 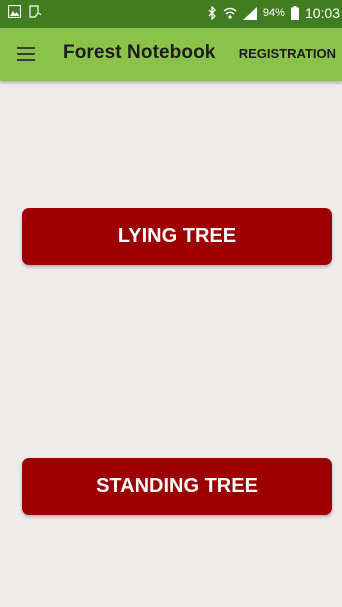 What do you see at coordinates (35, 11) in the screenshot?
I see `notification-icon` at bounding box center [35, 11].